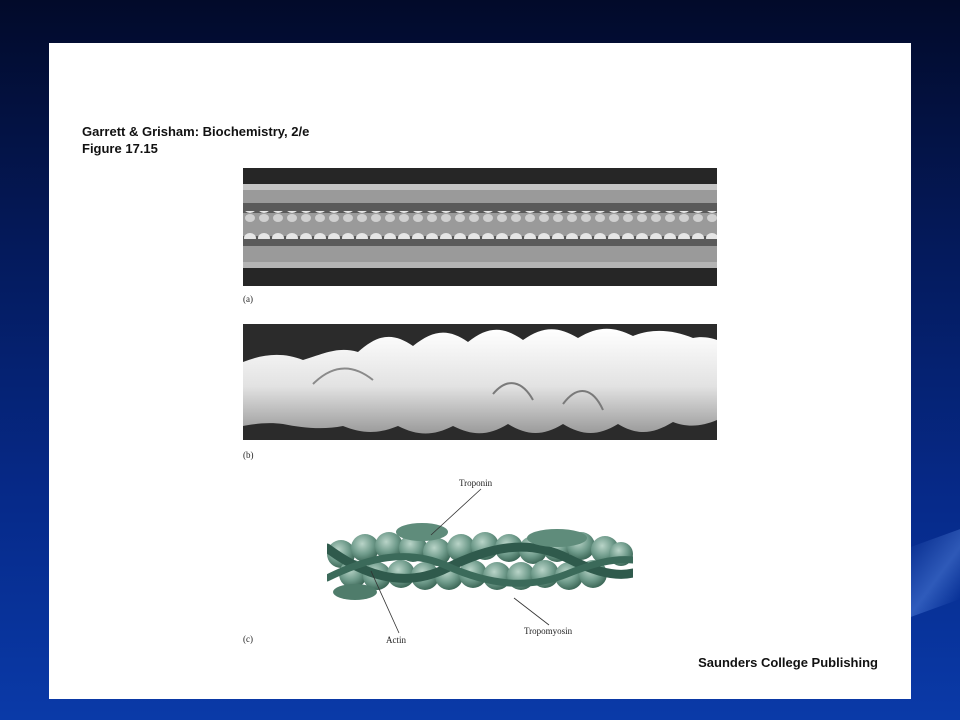  What do you see at coordinates (476, 483) in the screenshot?
I see `troponin-label: Troponin` at bounding box center [476, 483].